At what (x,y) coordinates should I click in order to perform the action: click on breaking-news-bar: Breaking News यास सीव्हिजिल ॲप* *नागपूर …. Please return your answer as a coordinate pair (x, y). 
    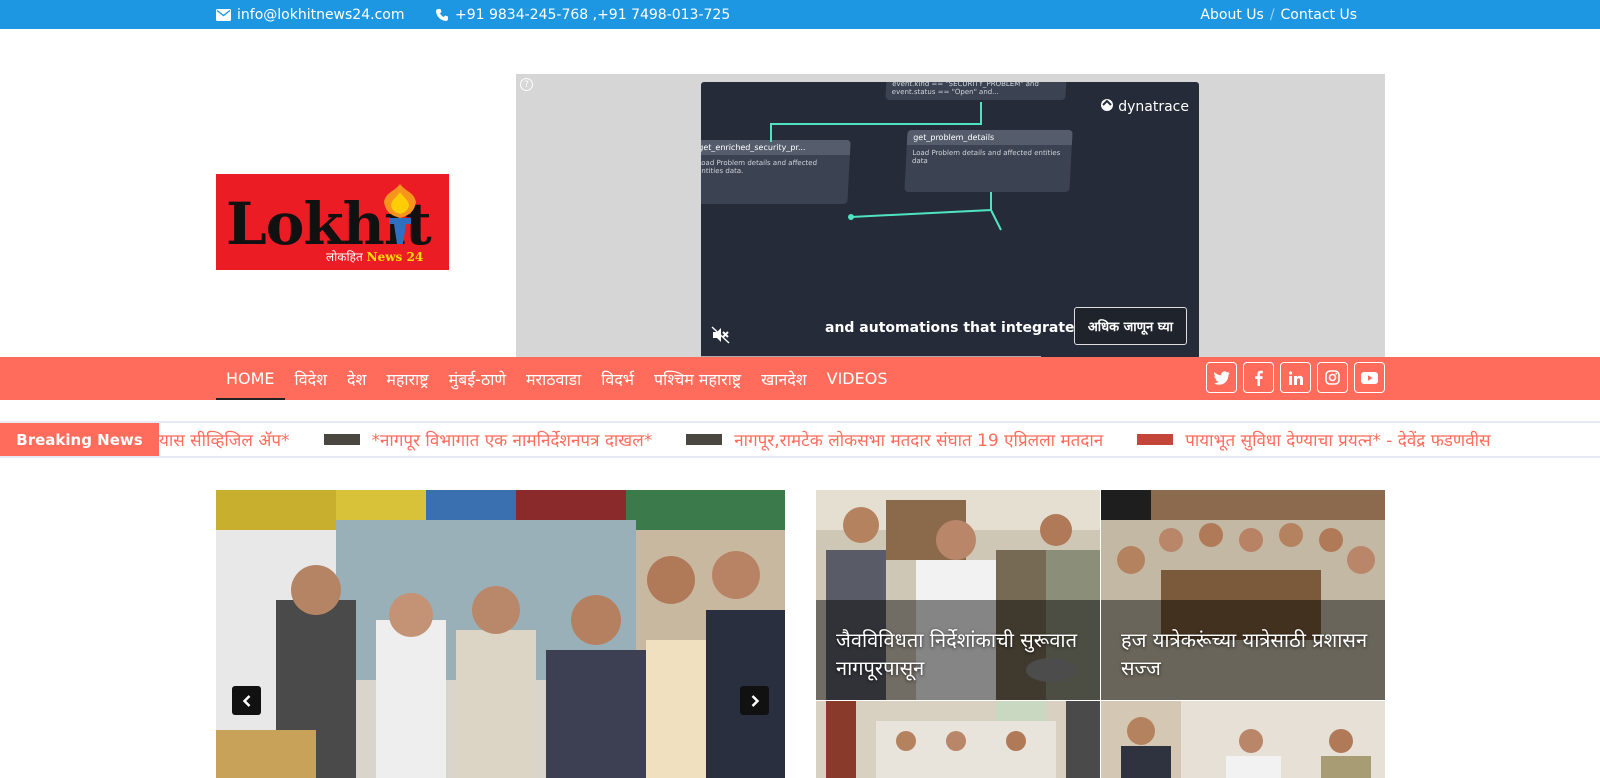
    Looking at the image, I should click on (800, 439).